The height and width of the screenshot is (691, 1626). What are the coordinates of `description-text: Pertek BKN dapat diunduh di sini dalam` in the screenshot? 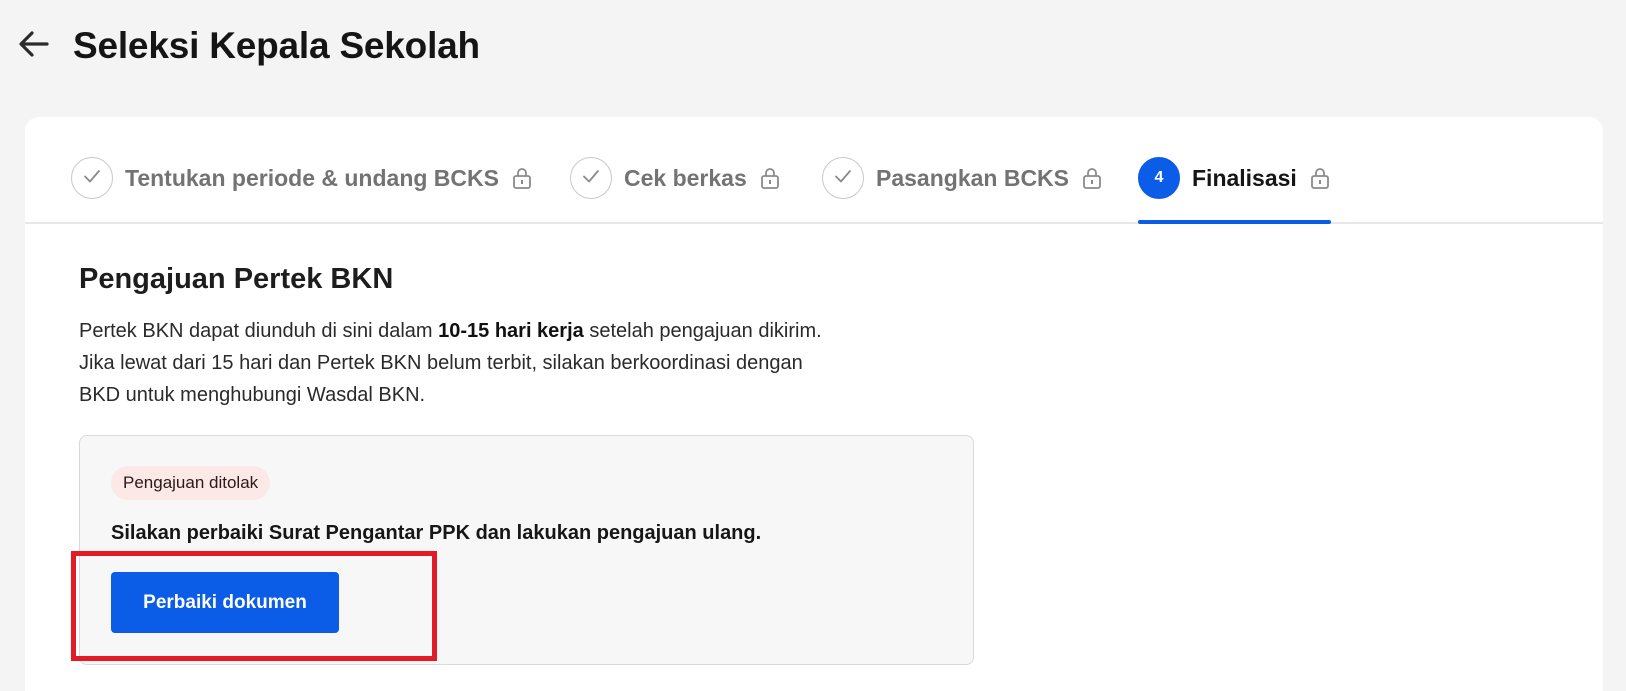 It's located at (259, 331).